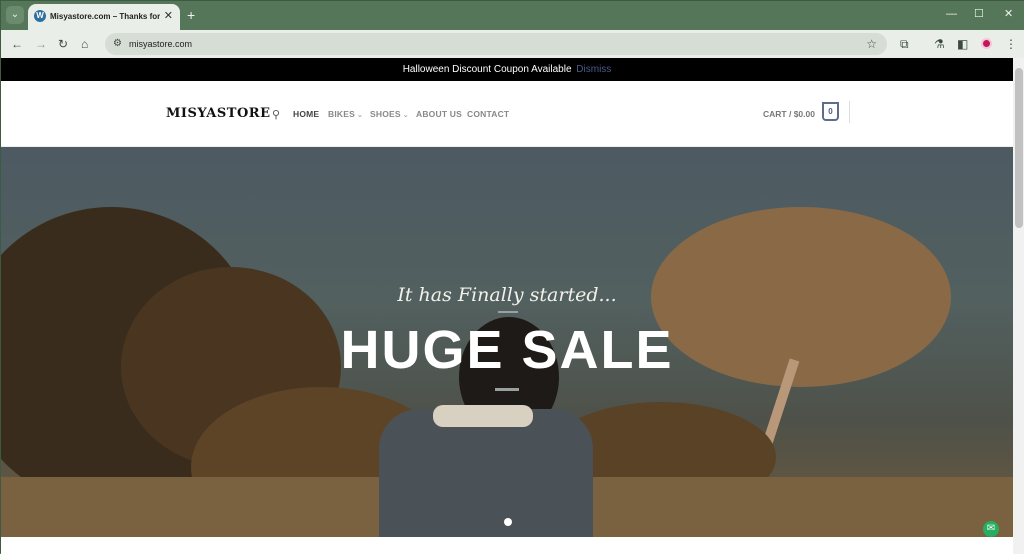  I want to click on nav-shoes: SHOES ⌄, so click(389, 114).